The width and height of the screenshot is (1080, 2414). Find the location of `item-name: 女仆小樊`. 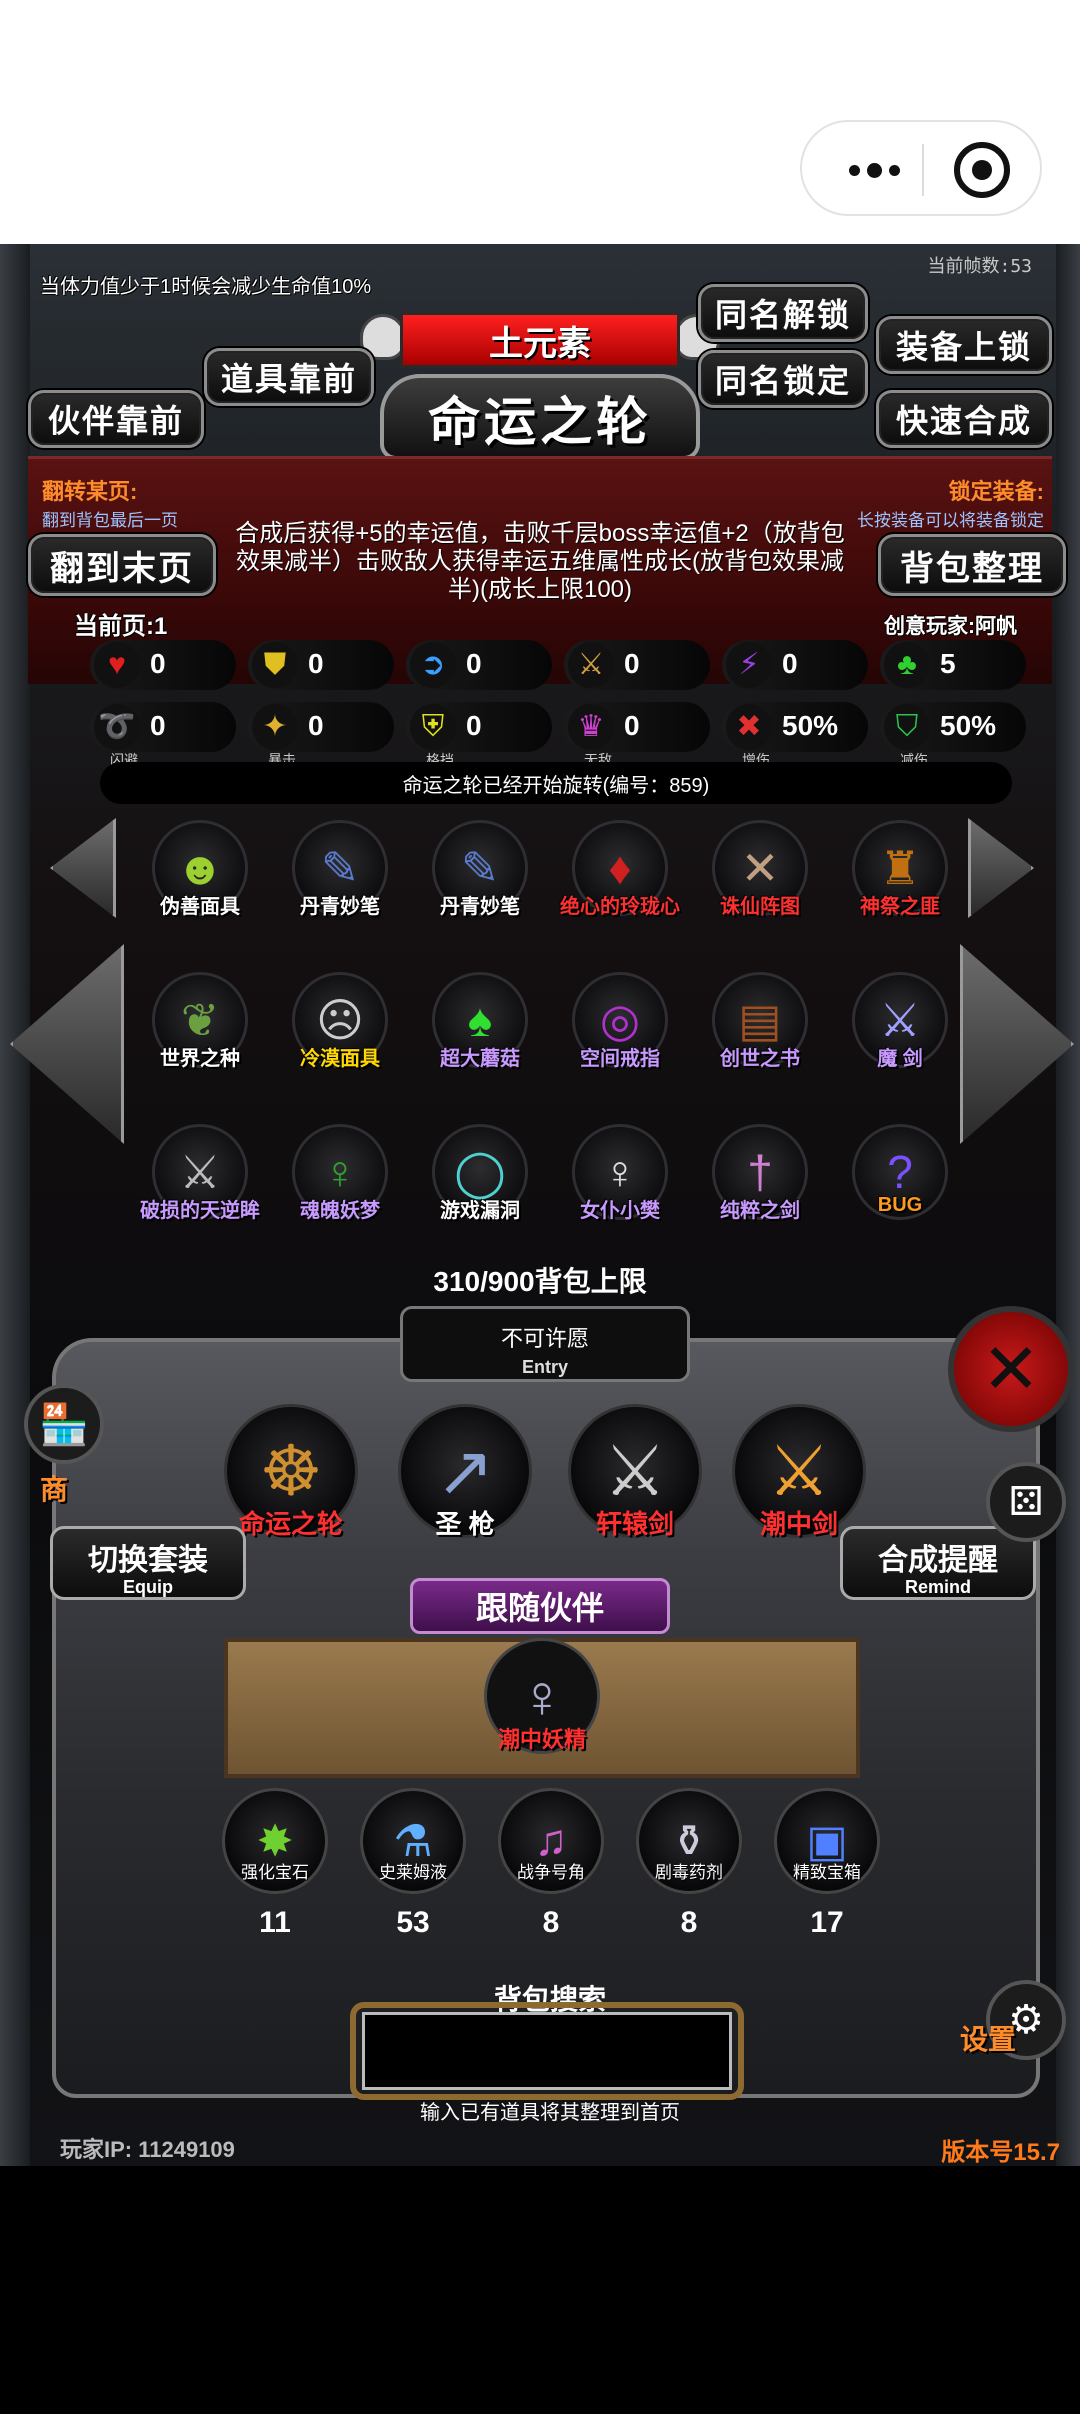

item-name: 女仆小樊 is located at coordinates (620, 1211).